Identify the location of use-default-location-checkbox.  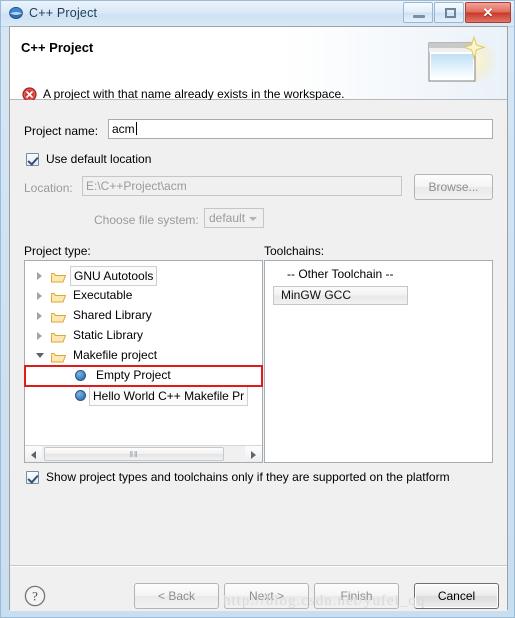
(32, 159).